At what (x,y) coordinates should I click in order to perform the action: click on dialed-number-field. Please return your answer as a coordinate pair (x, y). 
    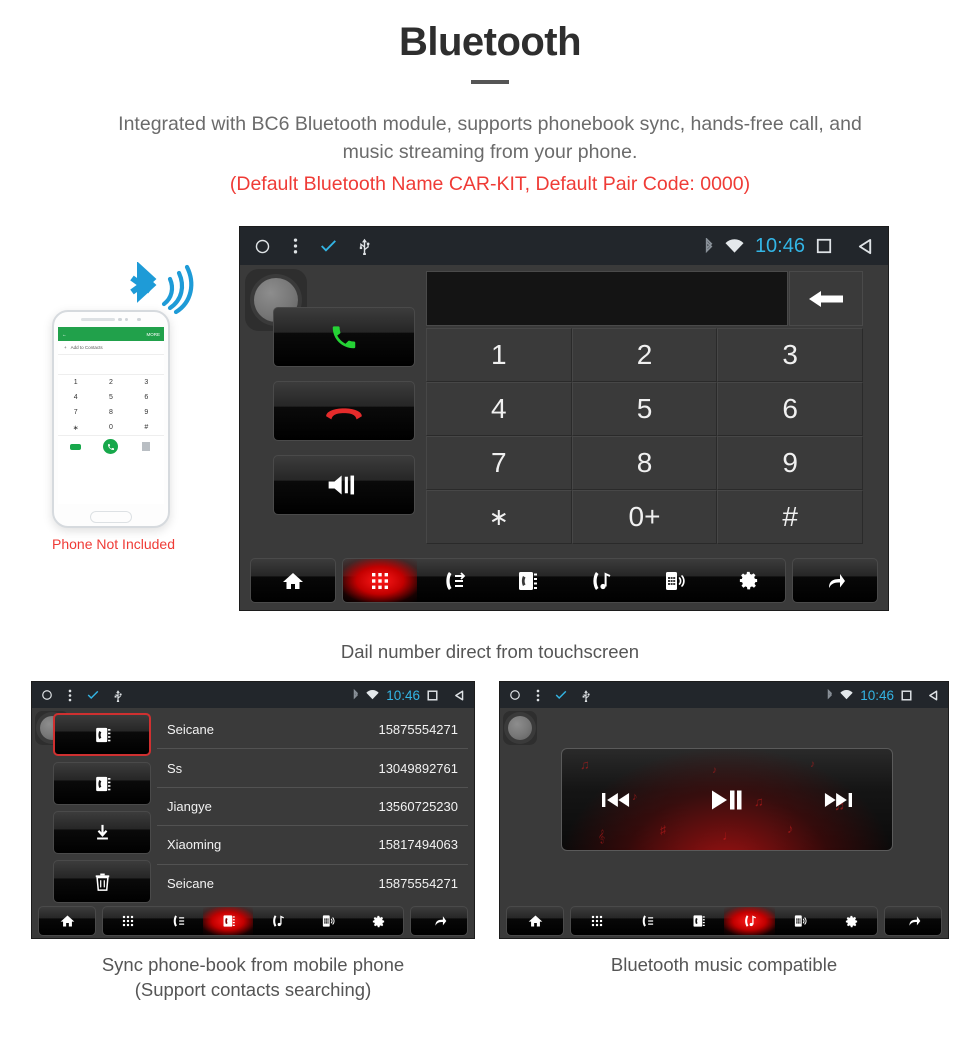
    Looking at the image, I should click on (607, 298).